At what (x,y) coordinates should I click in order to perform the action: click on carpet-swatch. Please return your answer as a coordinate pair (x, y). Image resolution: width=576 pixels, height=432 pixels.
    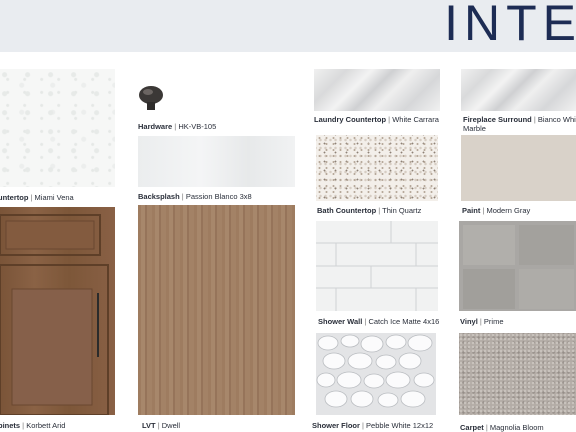
    Looking at the image, I should click on (517, 374).